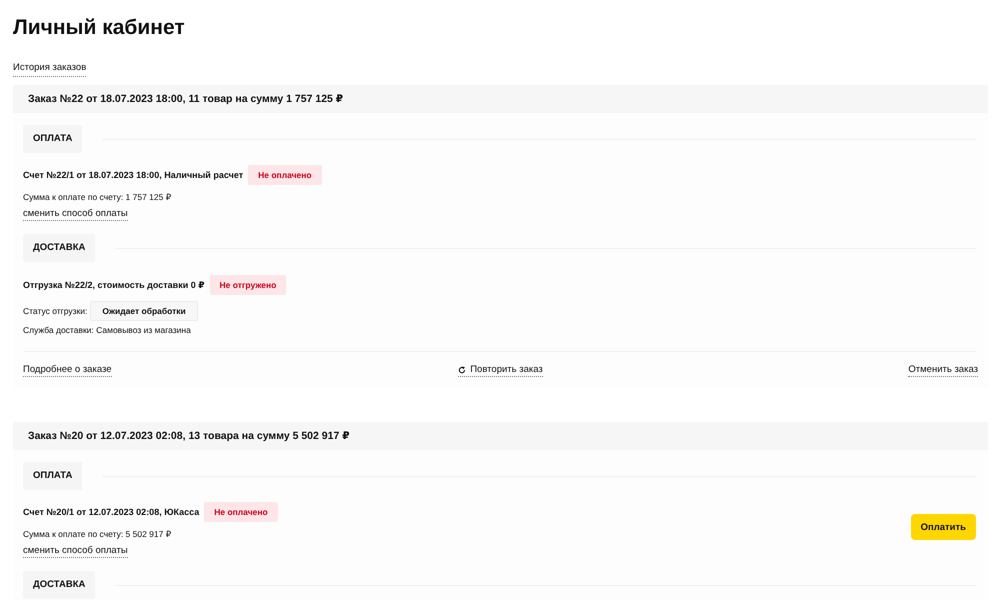  Describe the element at coordinates (113, 285) in the screenshot. I see `shipment-title: Отгрузка №22/2, стоимость доставки 0 ₽` at that location.